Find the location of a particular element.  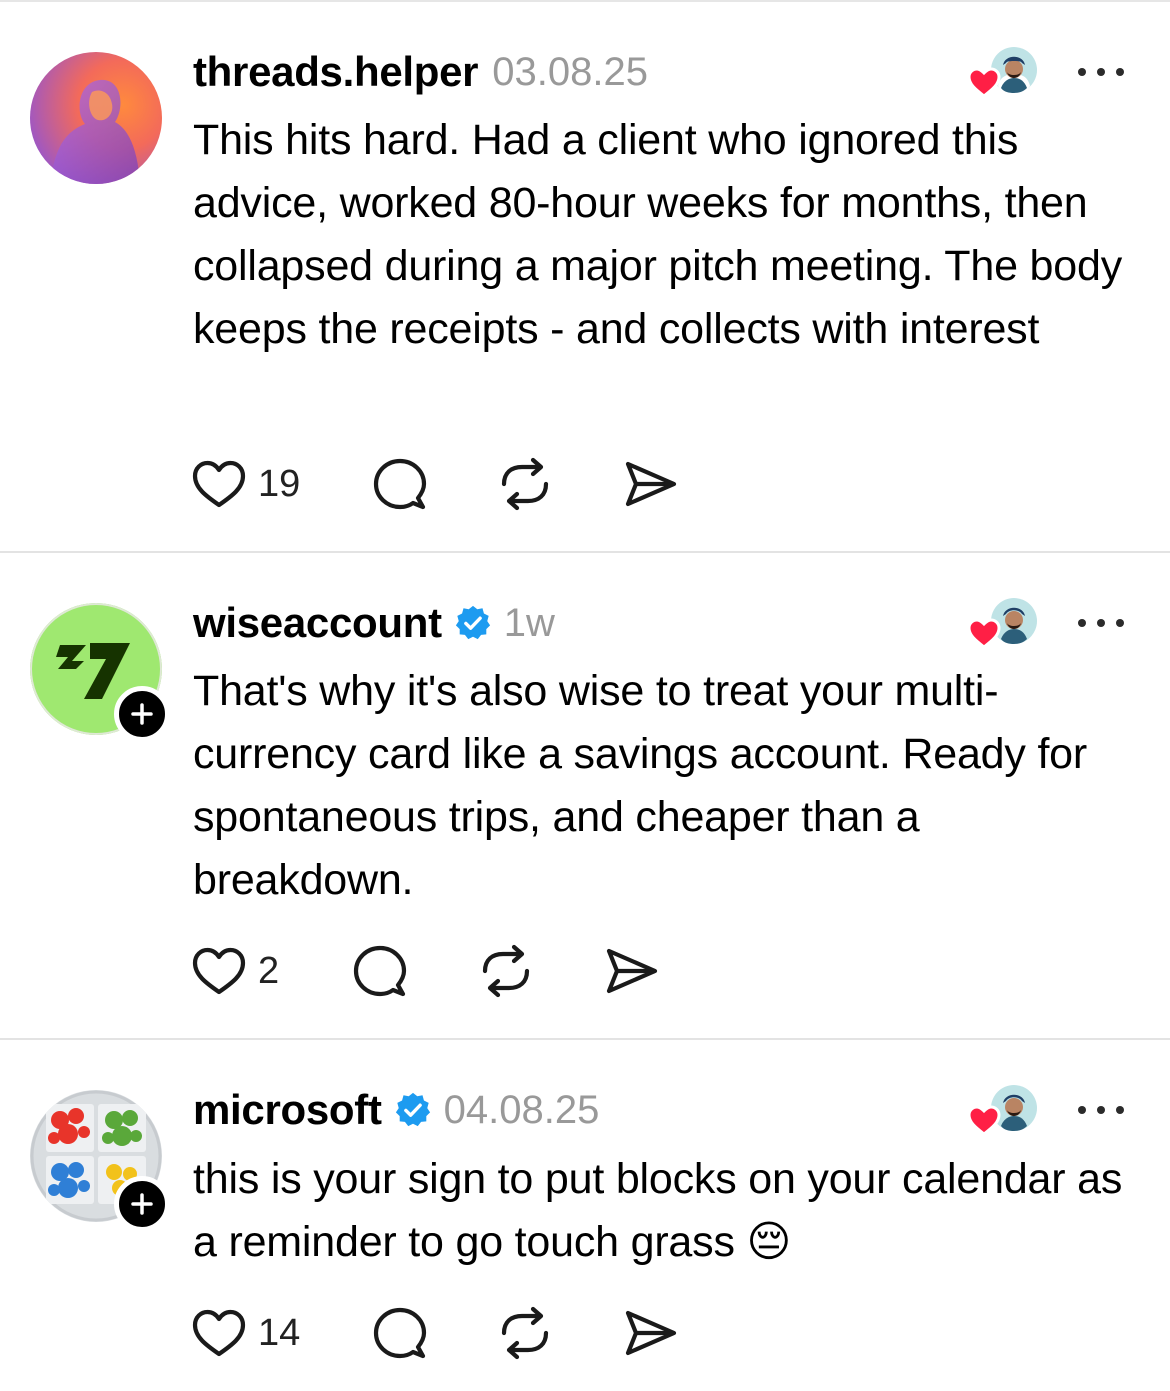

username: threads.helper is located at coordinates (336, 72).